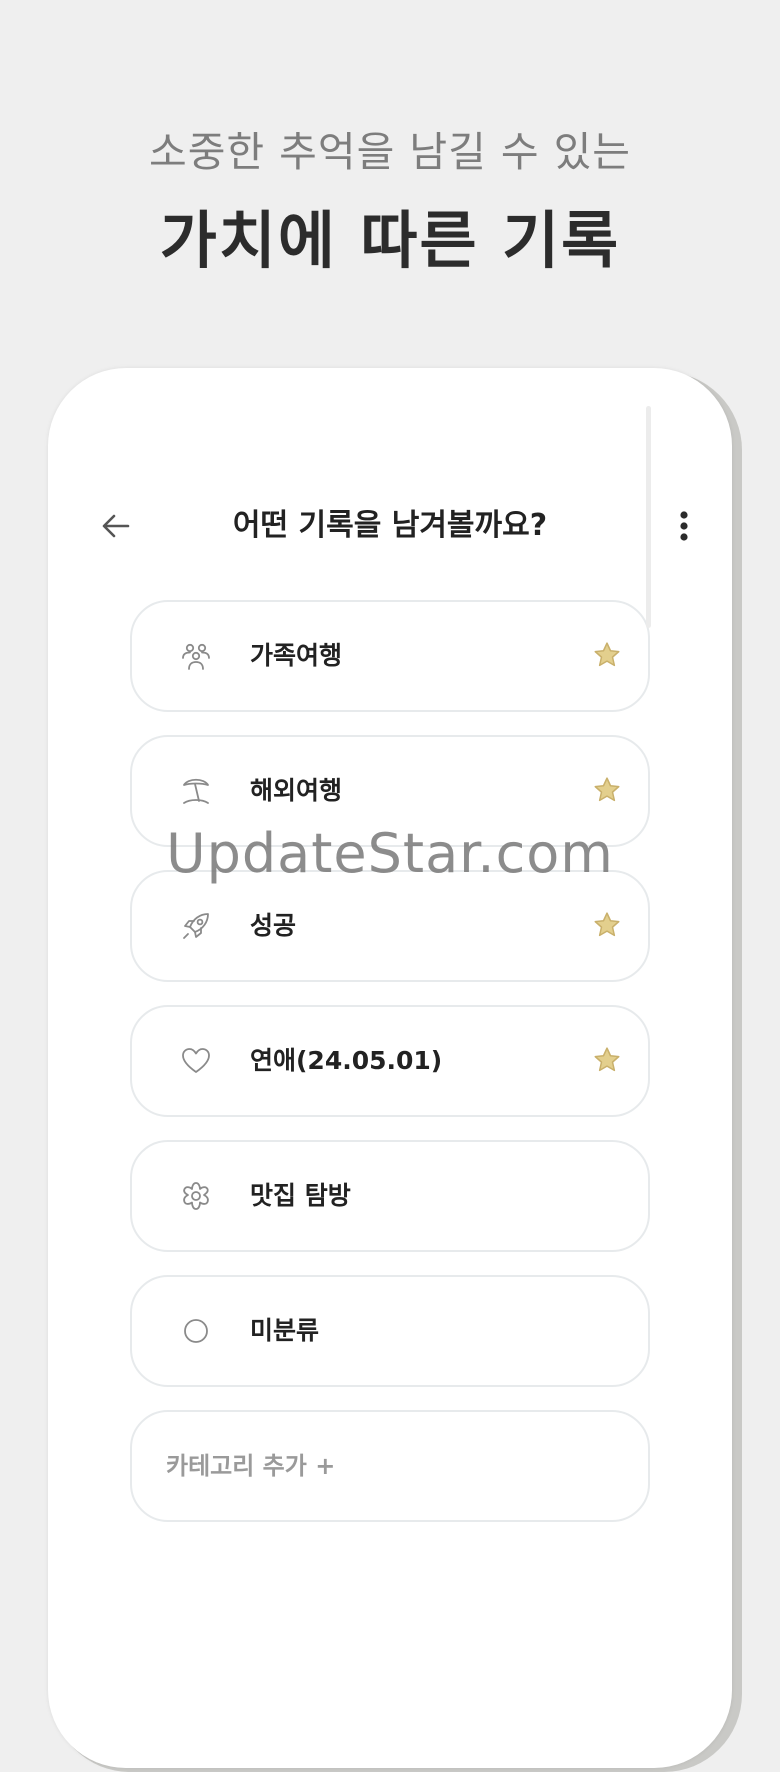 This screenshot has width=780, height=1772. Describe the element at coordinates (390, 926) in the screenshot. I see `category-item-success: 성공` at that location.